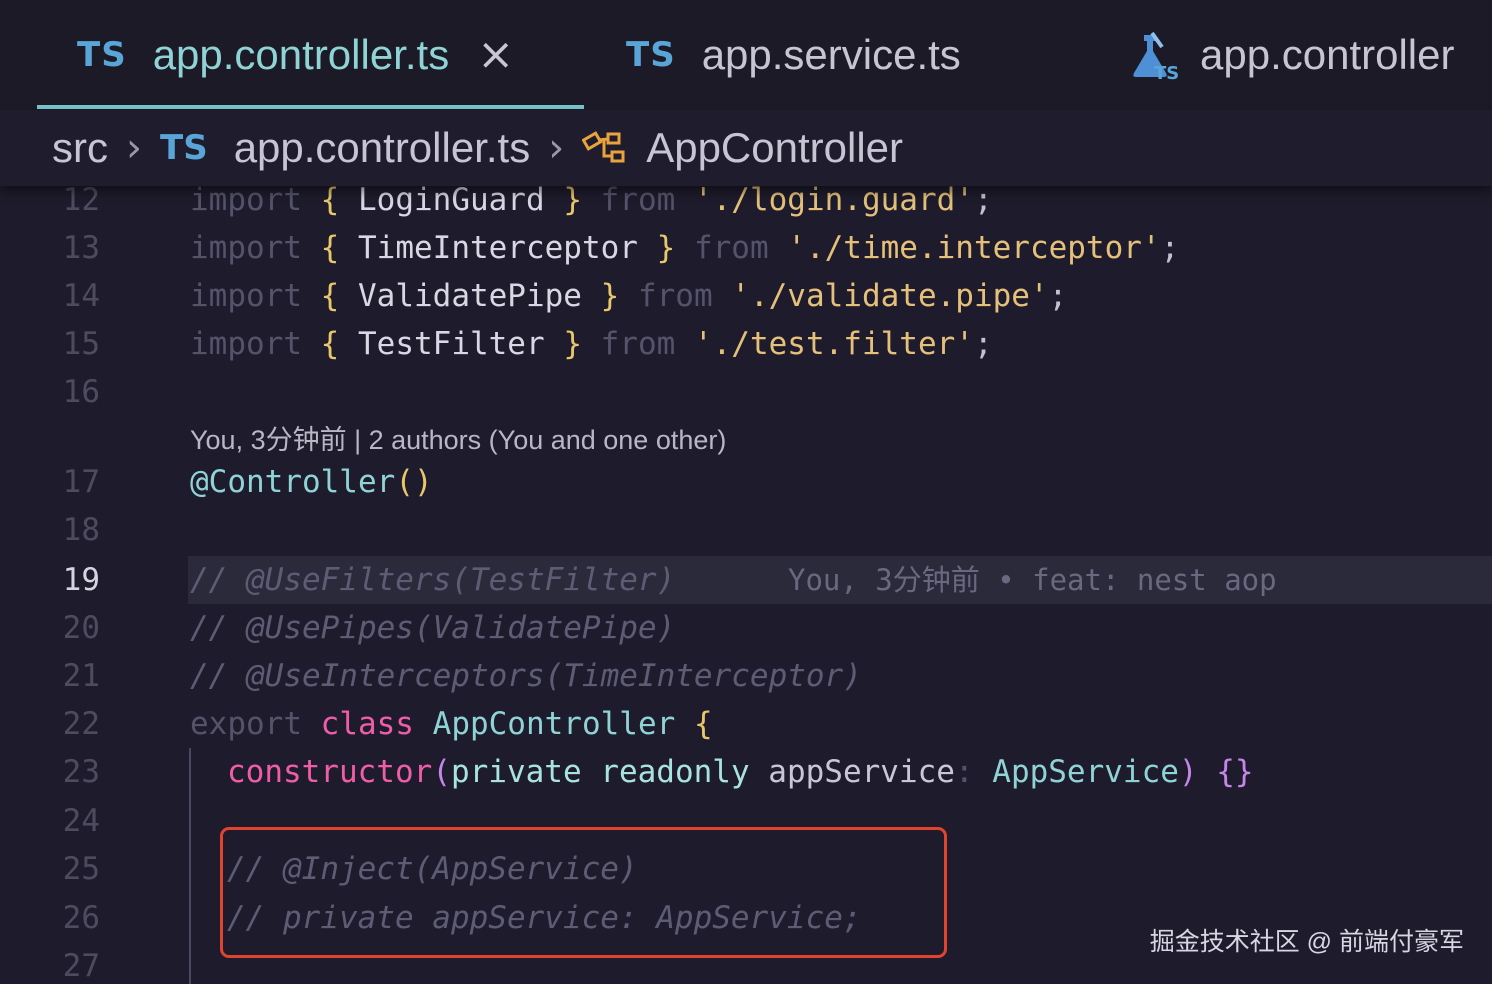 Image resolution: width=1492 pixels, height=984 pixels. I want to click on line-number: 19, so click(81, 580).